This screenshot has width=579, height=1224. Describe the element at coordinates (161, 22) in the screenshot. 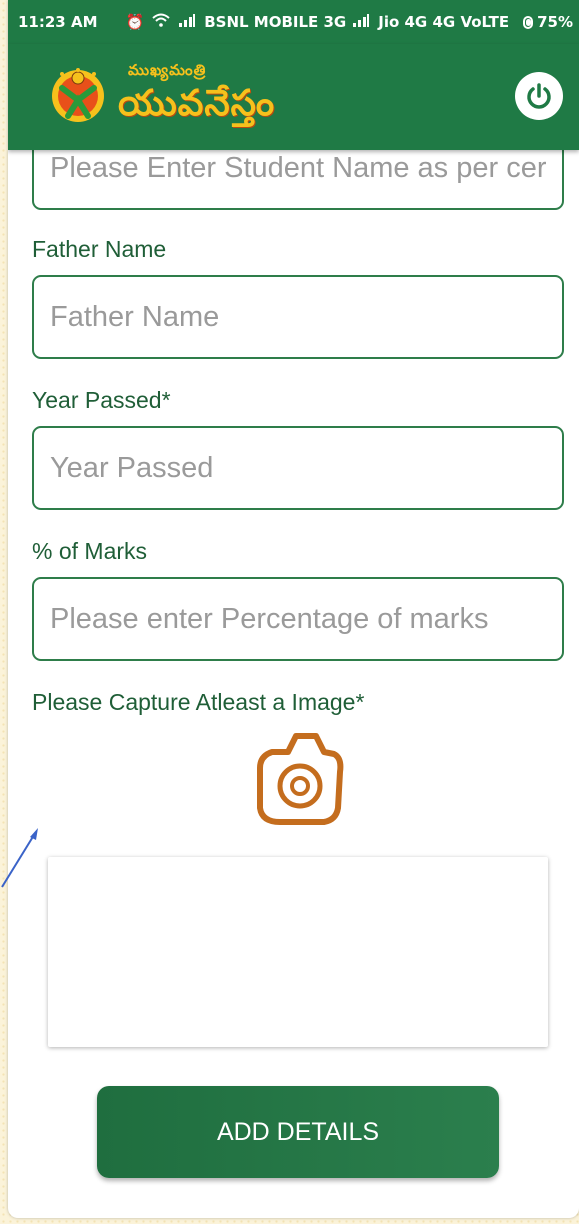

I see `wifi-icon` at that location.